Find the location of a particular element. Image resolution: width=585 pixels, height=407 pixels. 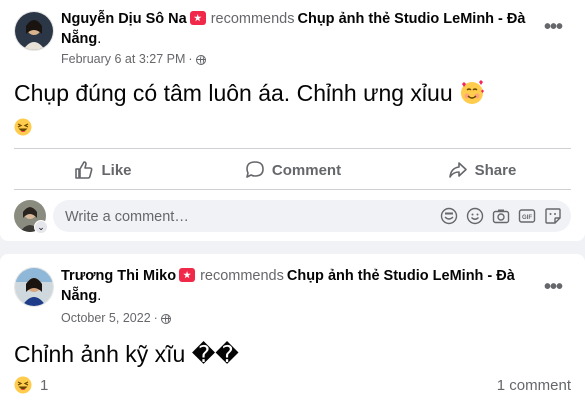

comment-composer: ⌄ GIF is located at coordinates (292, 217).